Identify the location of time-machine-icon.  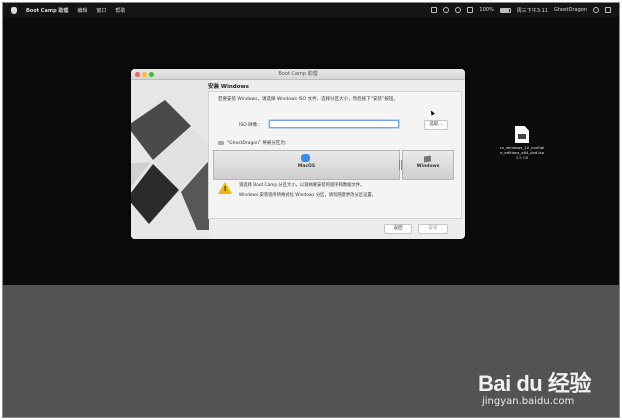
(446, 10).